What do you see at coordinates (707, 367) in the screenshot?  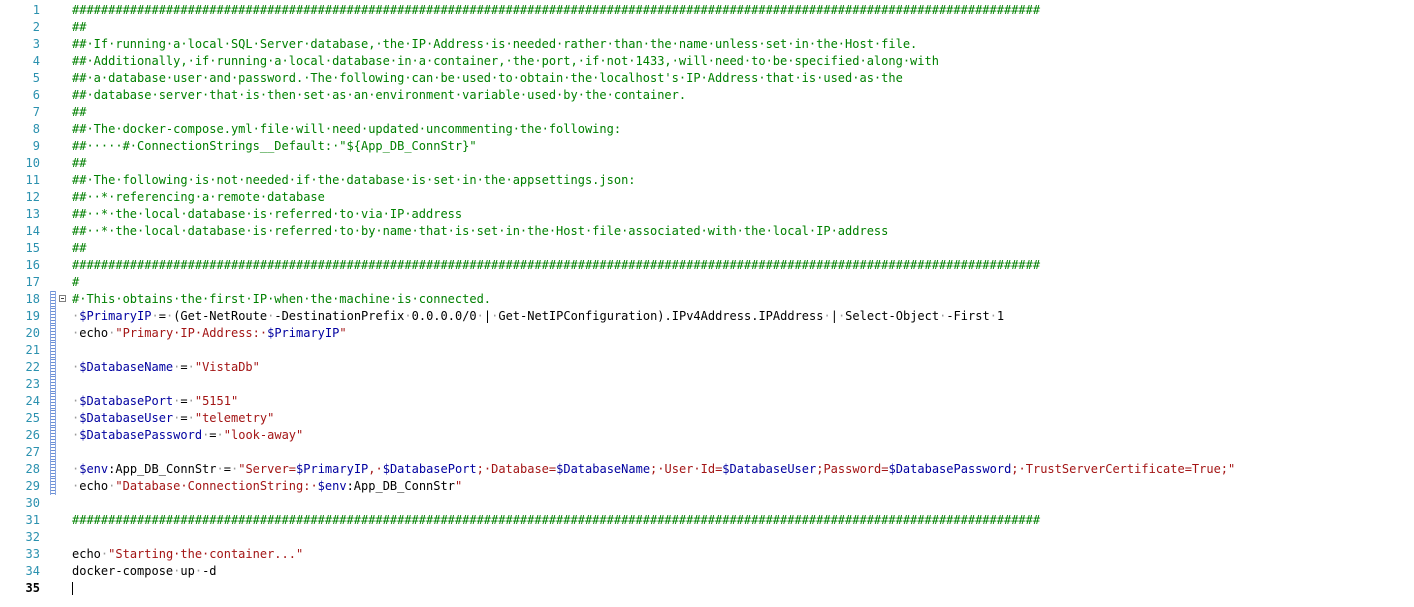 I see `code-line: 22 ·$DatabaseName·=·"VistaDb"` at bounding box center [707, 367].